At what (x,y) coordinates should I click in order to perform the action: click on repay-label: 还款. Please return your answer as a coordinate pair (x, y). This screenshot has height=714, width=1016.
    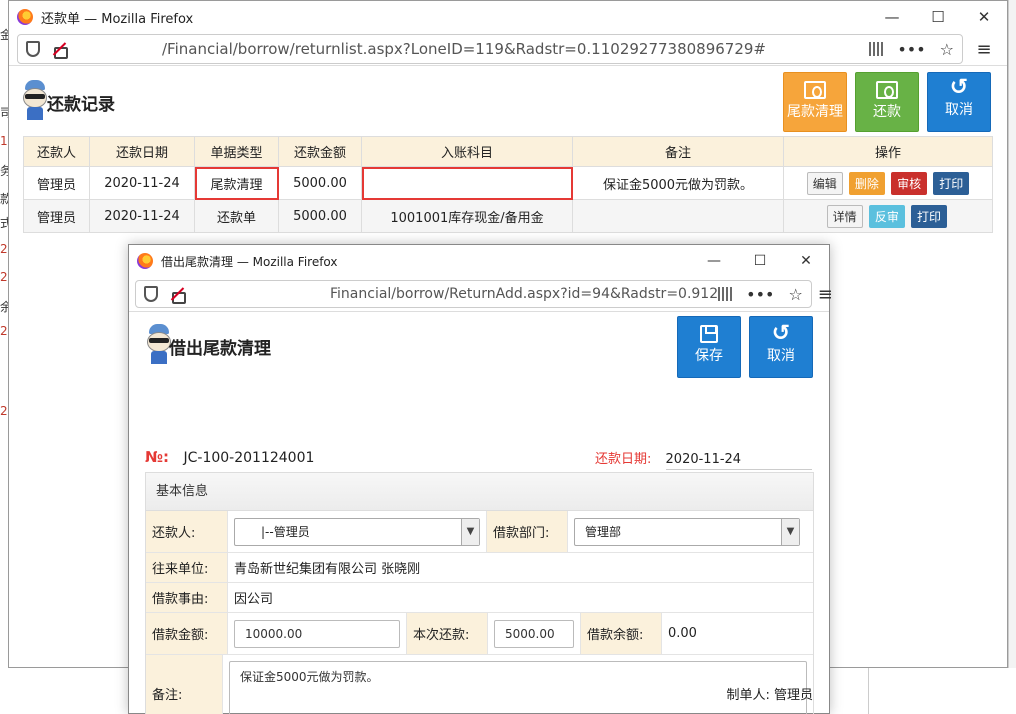
    Looking at the image, I should click on (887, 112).